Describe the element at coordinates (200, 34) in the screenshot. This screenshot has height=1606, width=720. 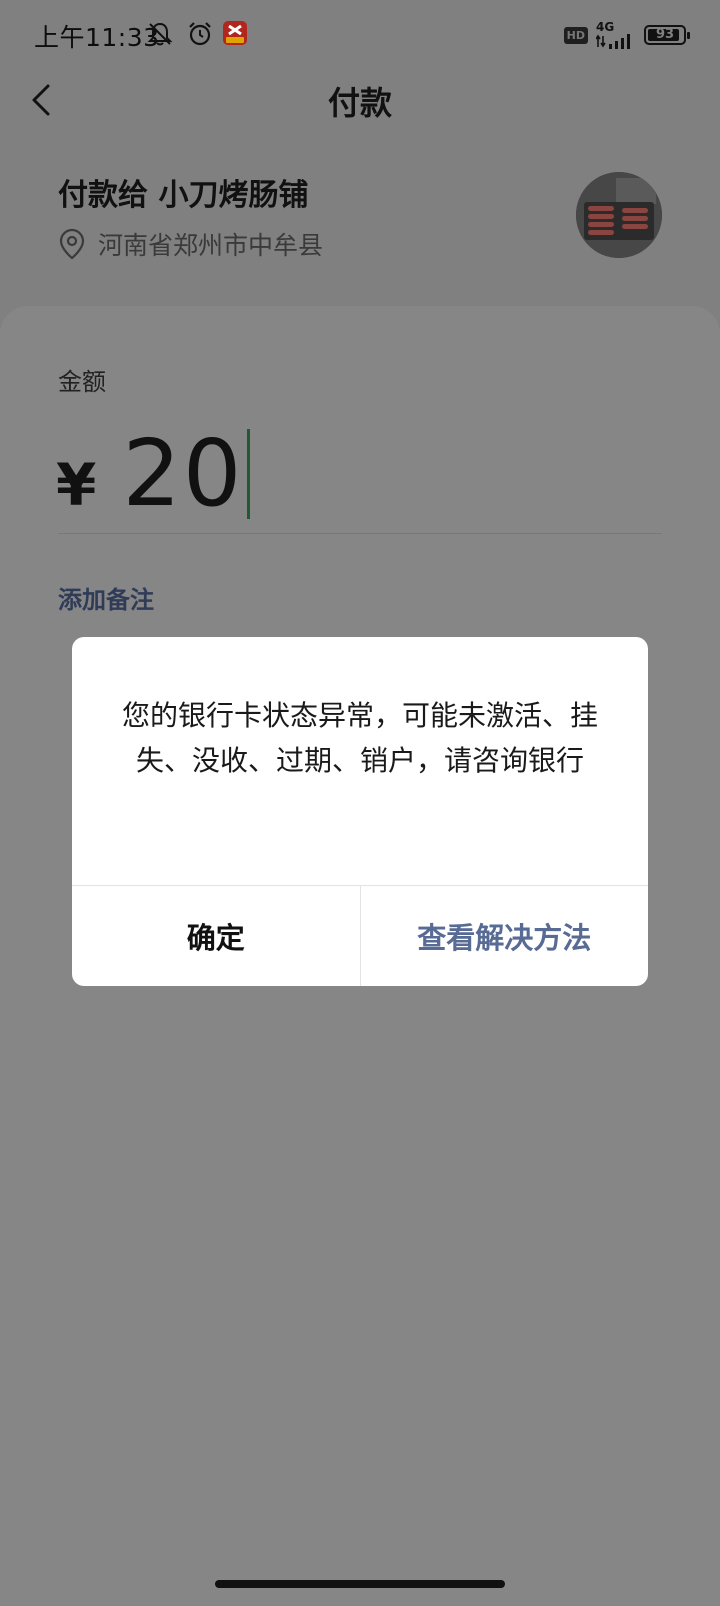
I see `alarm-icon` at that location.